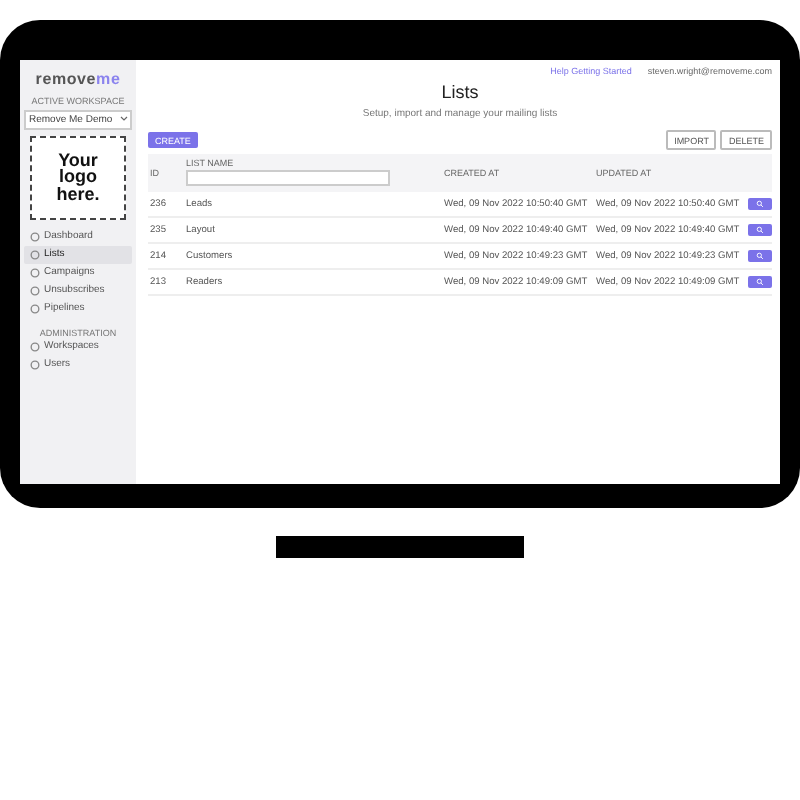 The height and width of the screenshot is (800, 800). Describe the element at coordinates (78, 79) in the screenshot. I see `brand-logo: removeme` at that location.